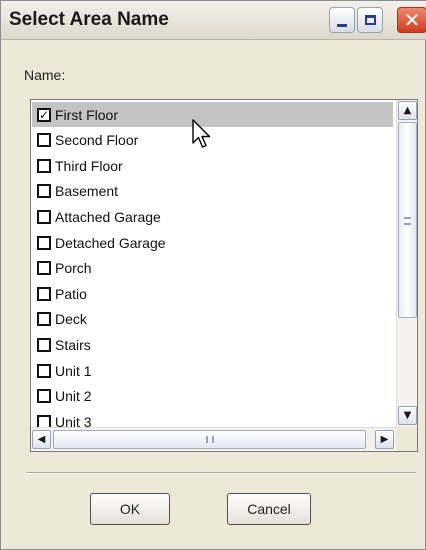  I want to click on list-item: Detached Garage, so click(212, 242).